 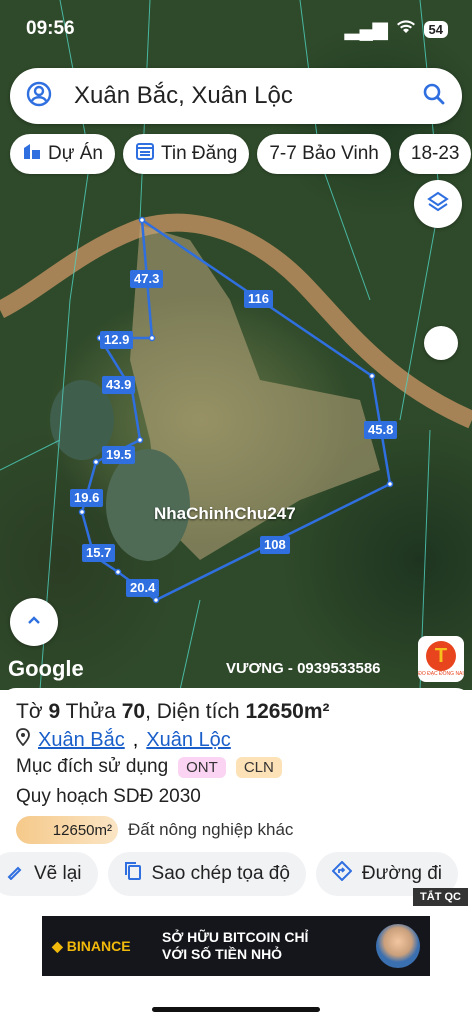 I want to click on logo-caption: ĐO ĐẠC ĐỒNG NAI, so click(x=441, y=674).